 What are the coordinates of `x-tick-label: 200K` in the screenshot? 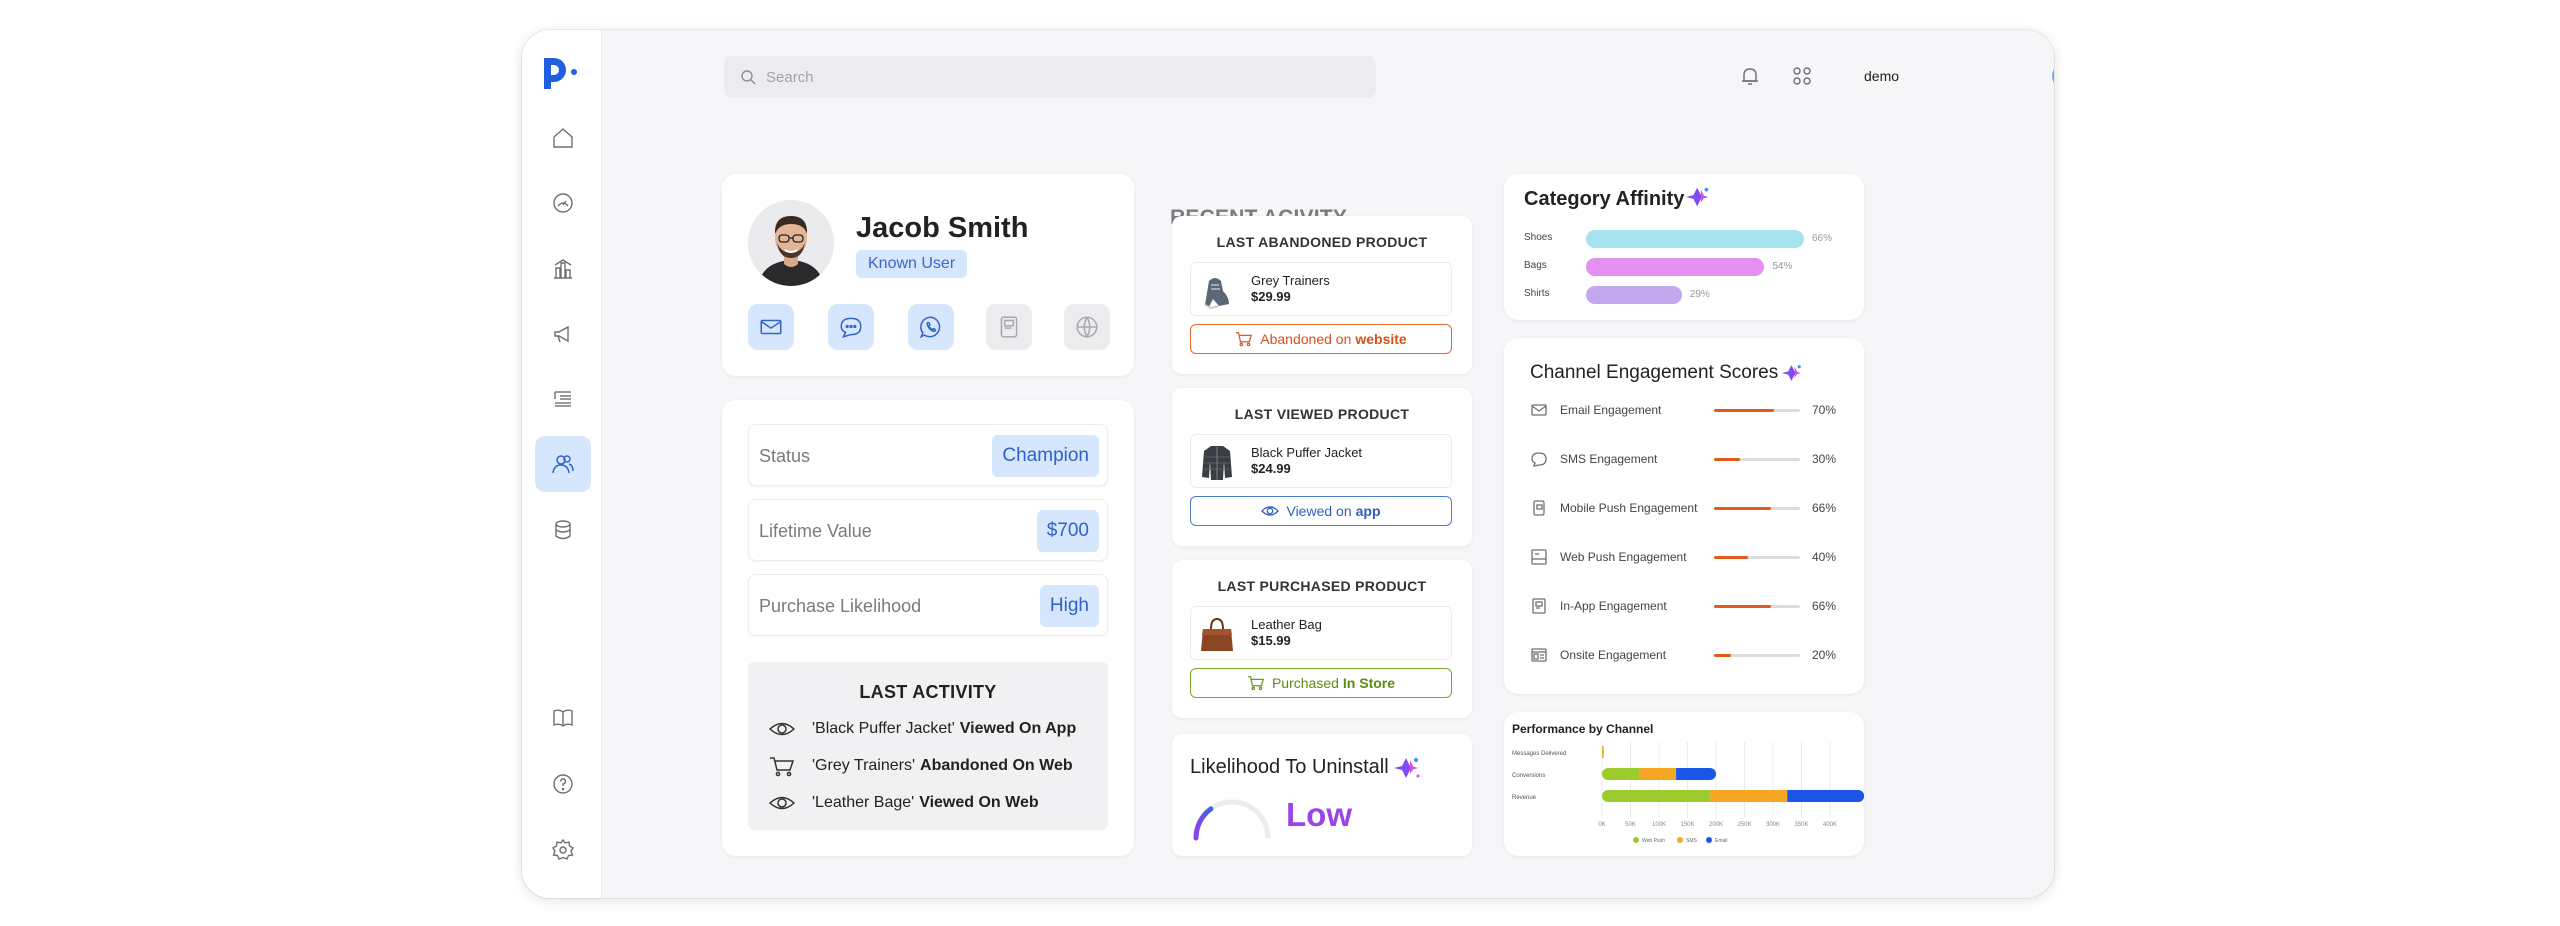 It's located at (1716, 825).